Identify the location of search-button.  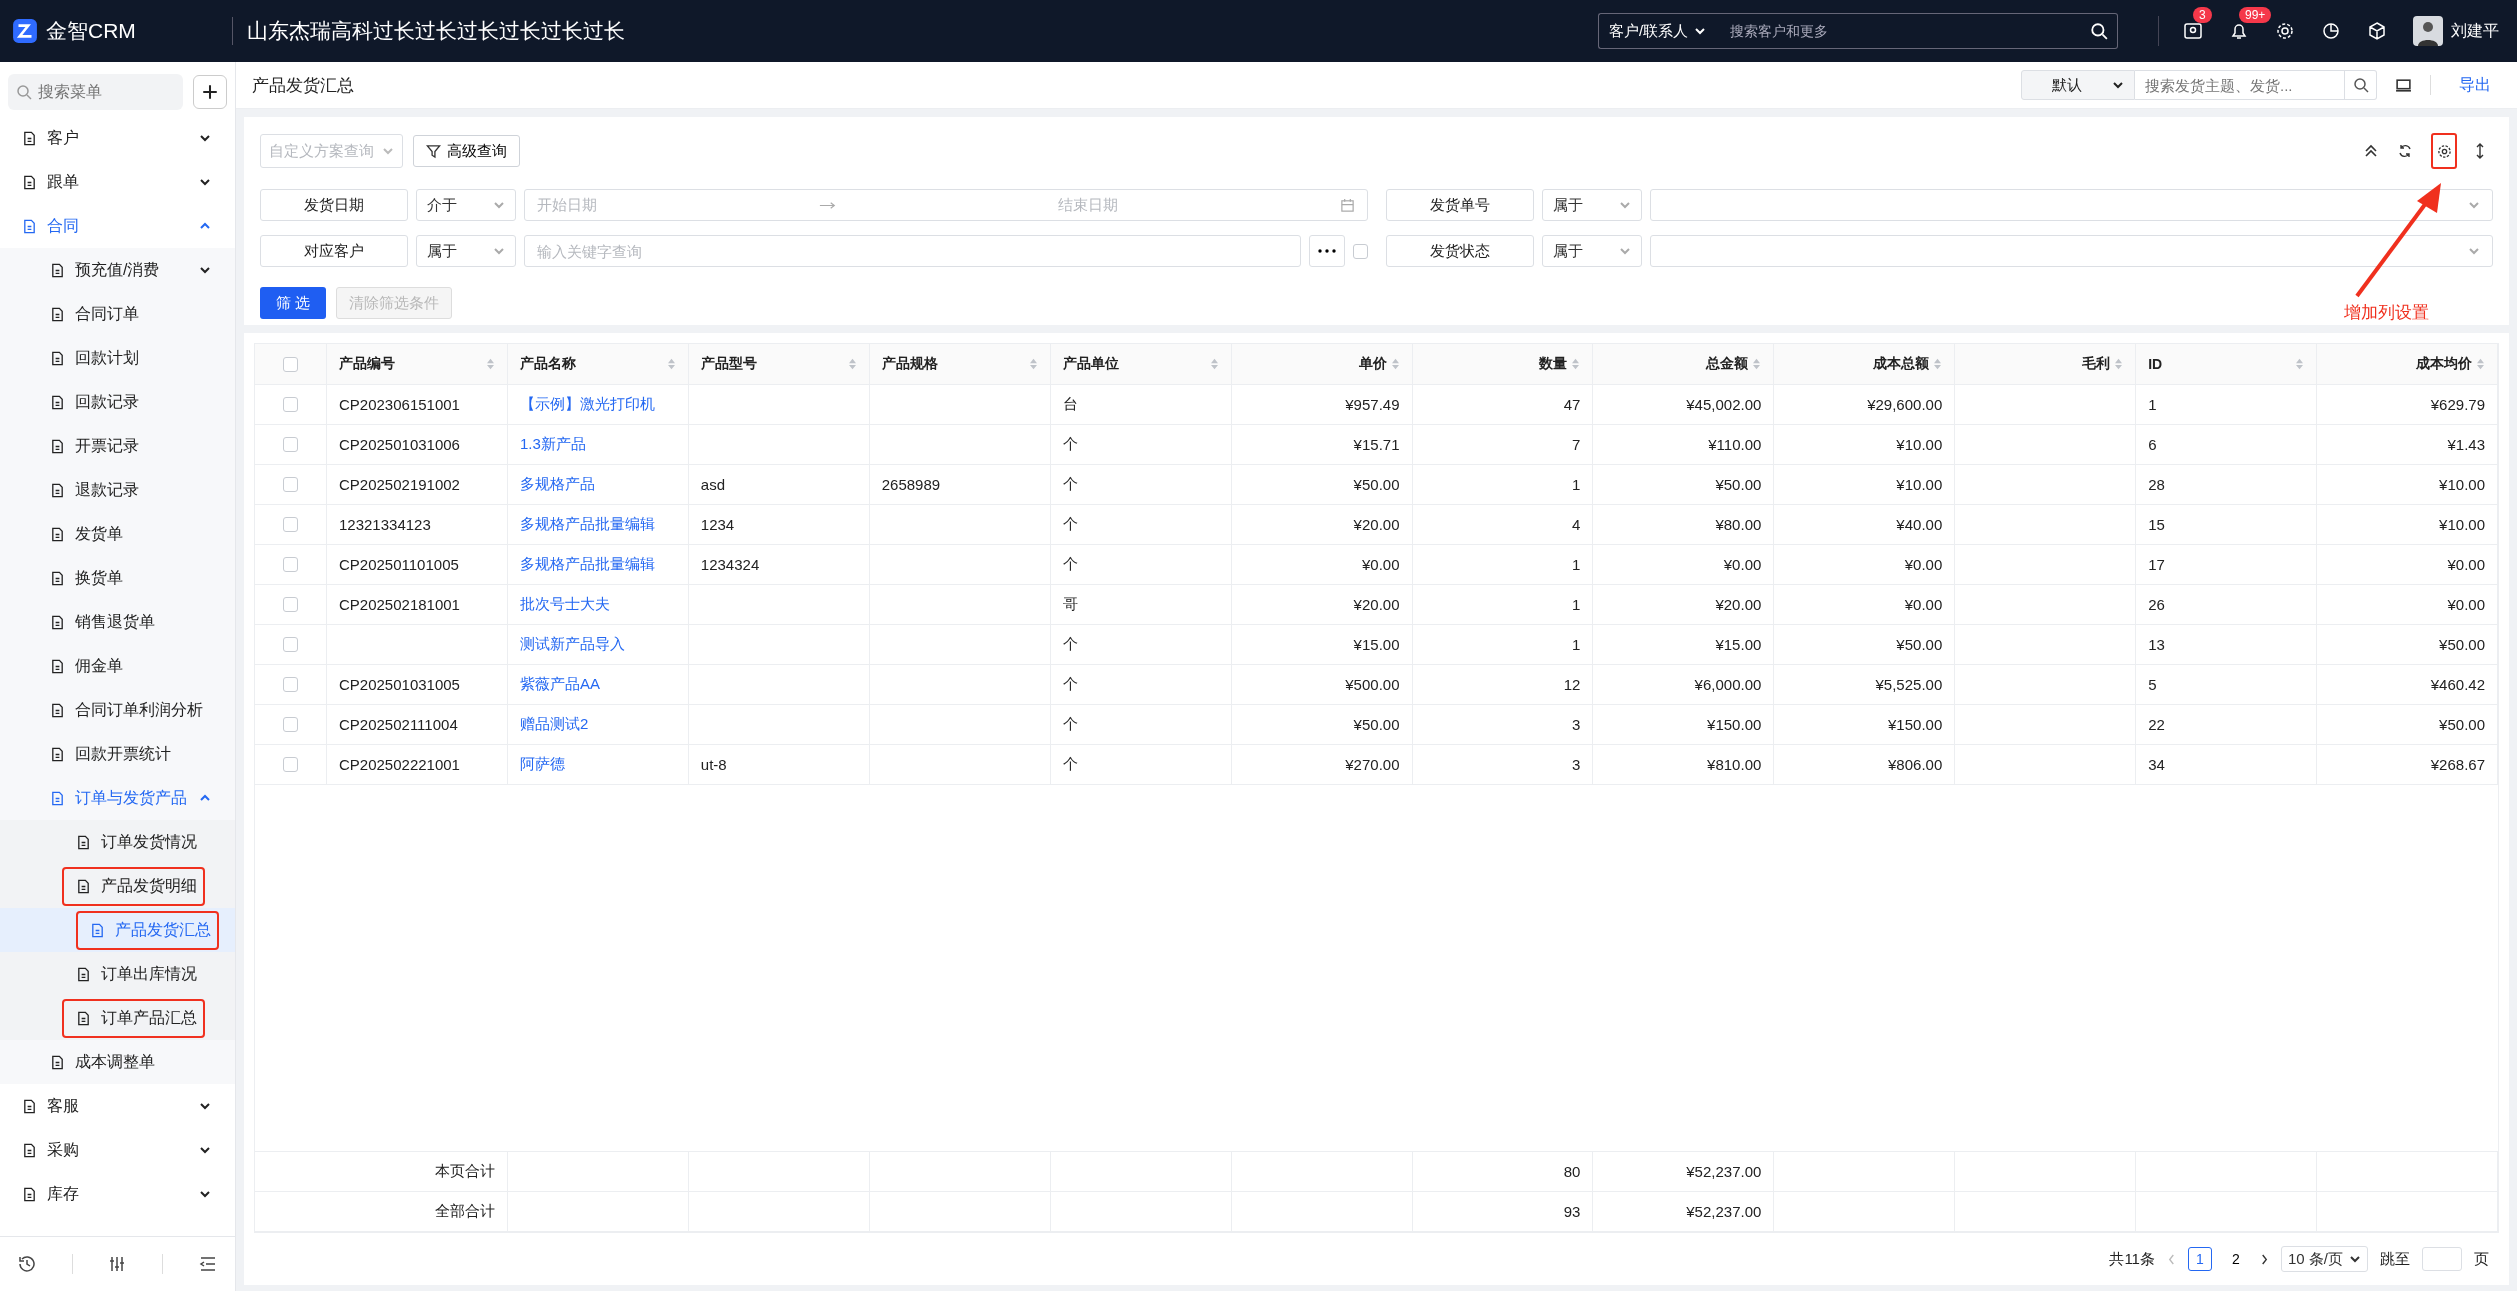
(2361, 85).